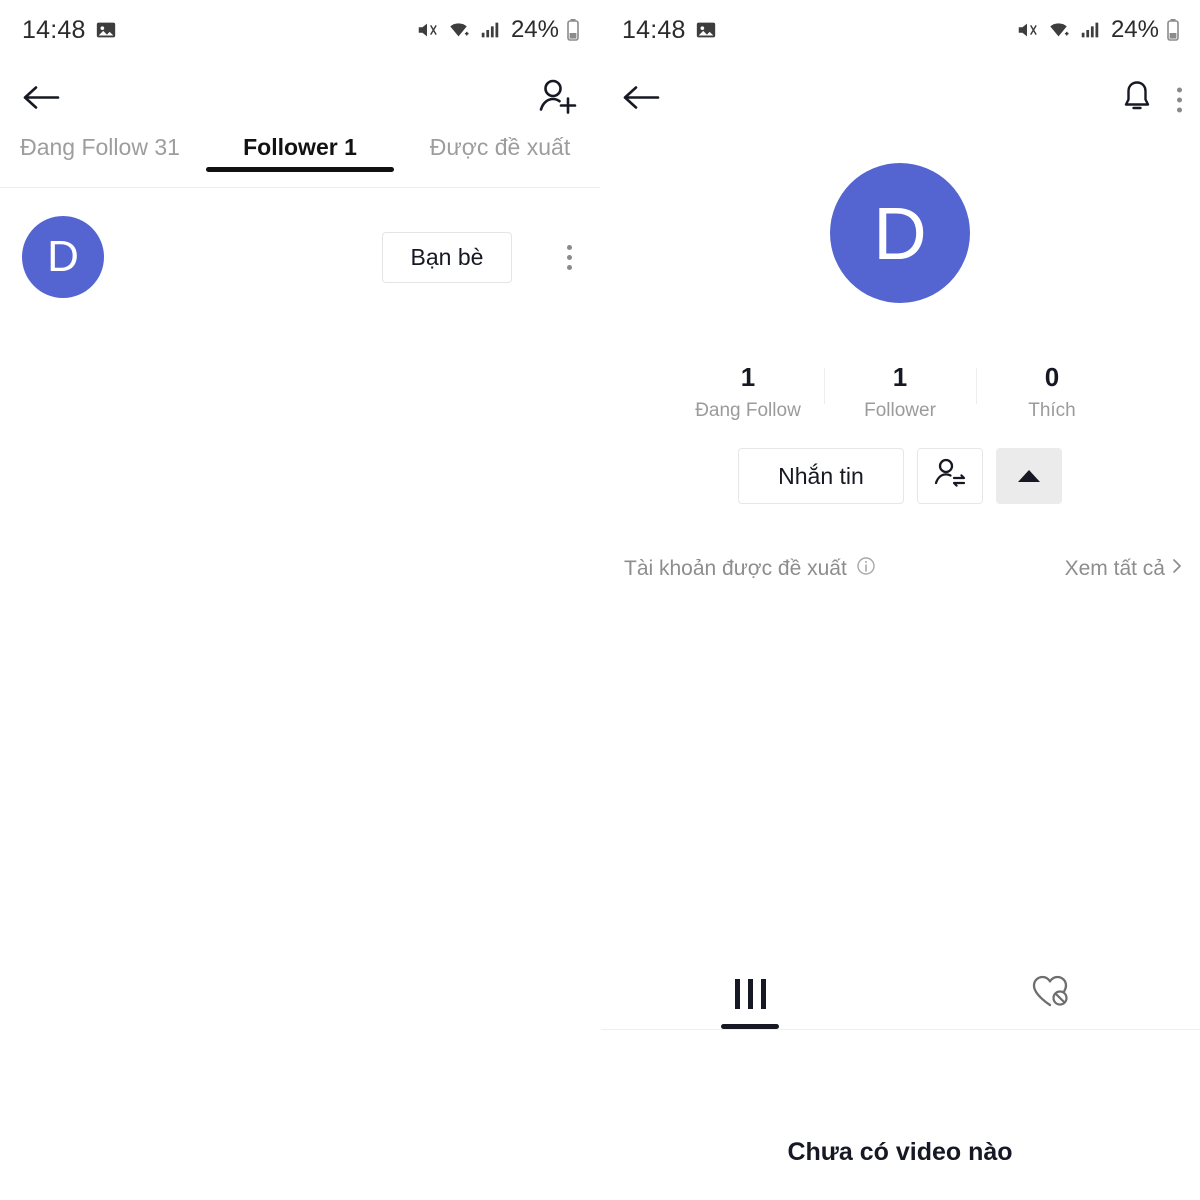 The image size is (1200, 1200). What do you see at coordinates (748, 377) in the screenshot?
I see `stat-dang-follow-value: 1` at bounding box center [748, 377].